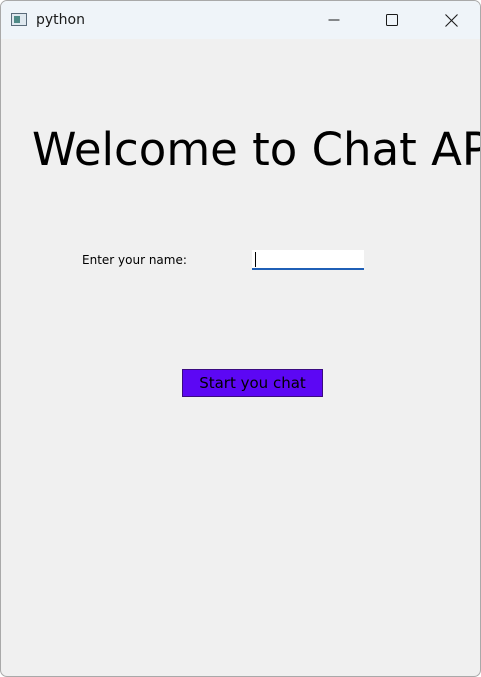  I want to click on maximize-icon, so click(392, 20).